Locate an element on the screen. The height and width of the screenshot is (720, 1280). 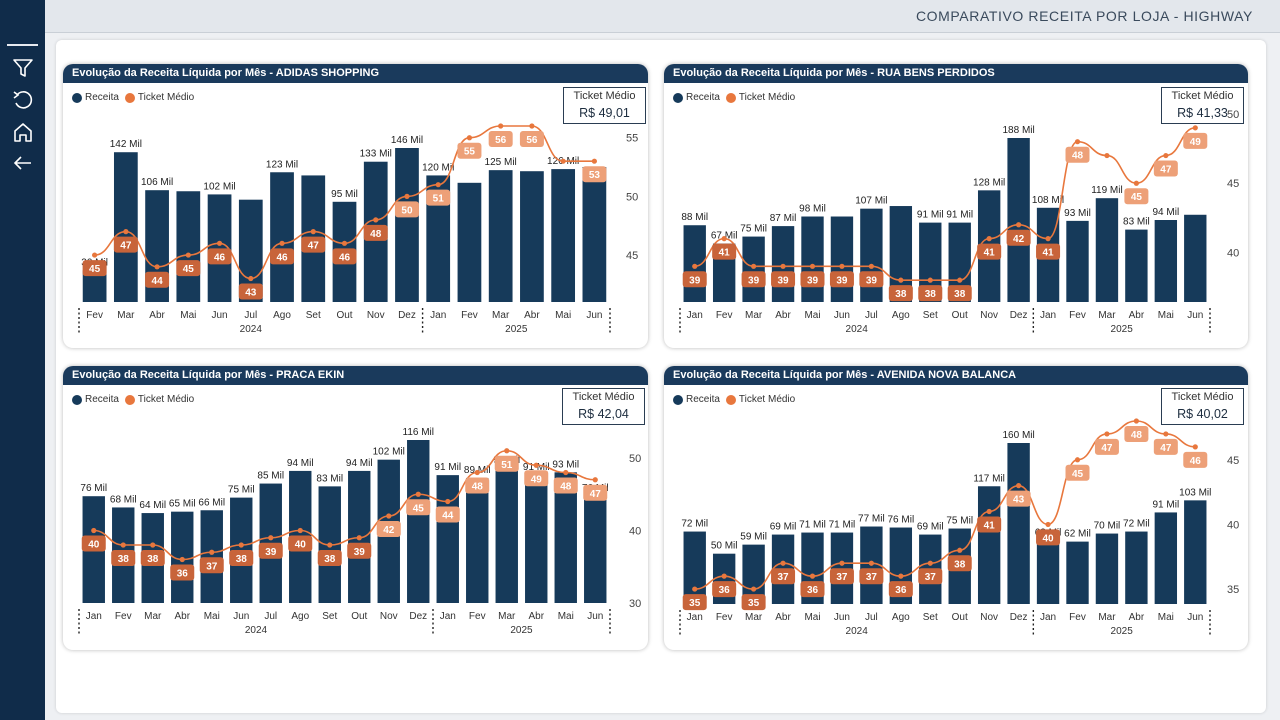
home-icon is located at coordinates (23, 132).